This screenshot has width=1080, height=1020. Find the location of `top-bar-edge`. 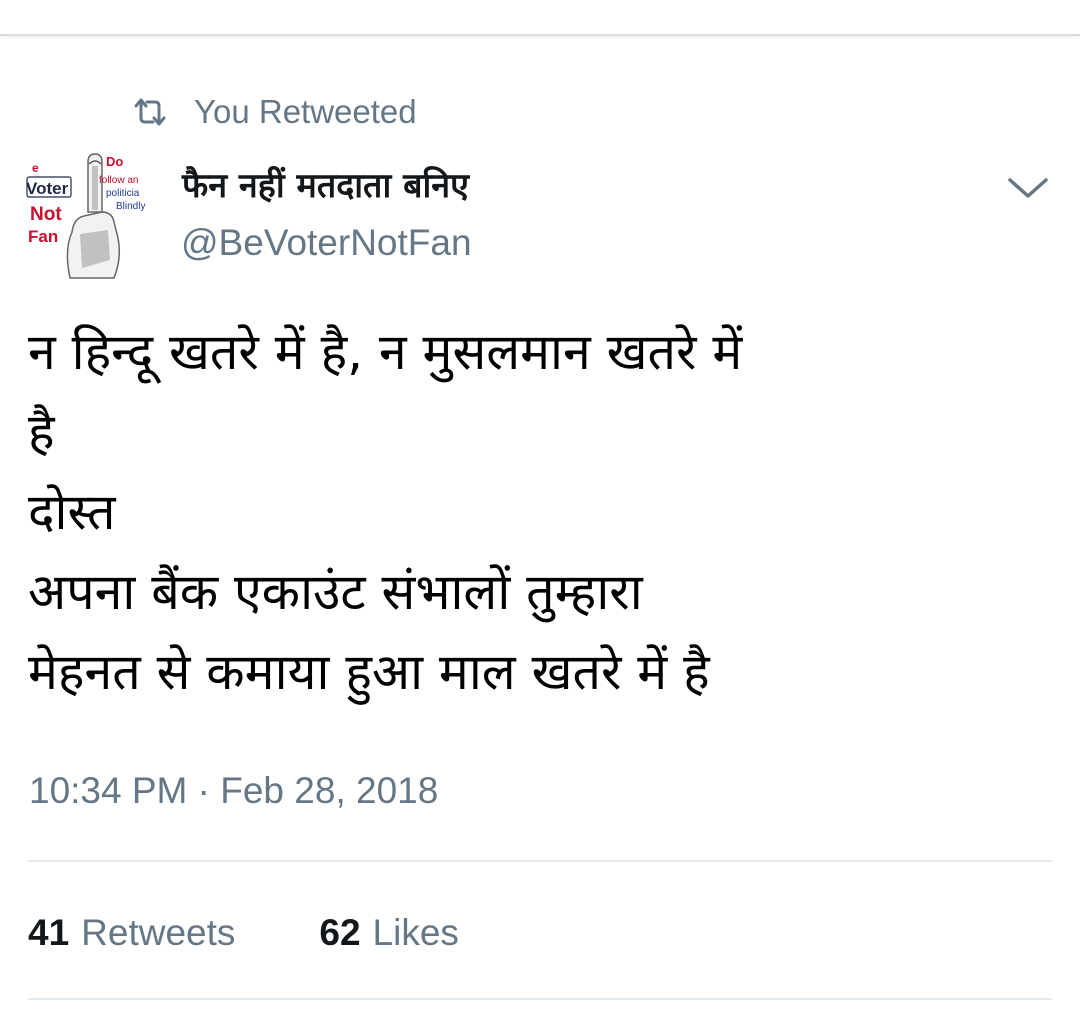

top-bar-edge is located at coordinates (540, 18).